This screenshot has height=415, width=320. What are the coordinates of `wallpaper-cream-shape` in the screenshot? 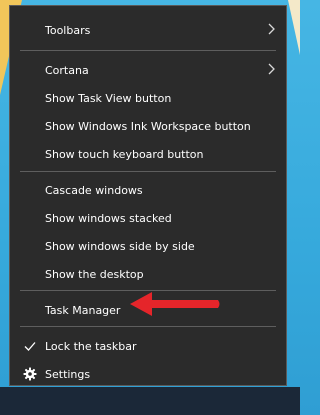 It's located at (294, 27).